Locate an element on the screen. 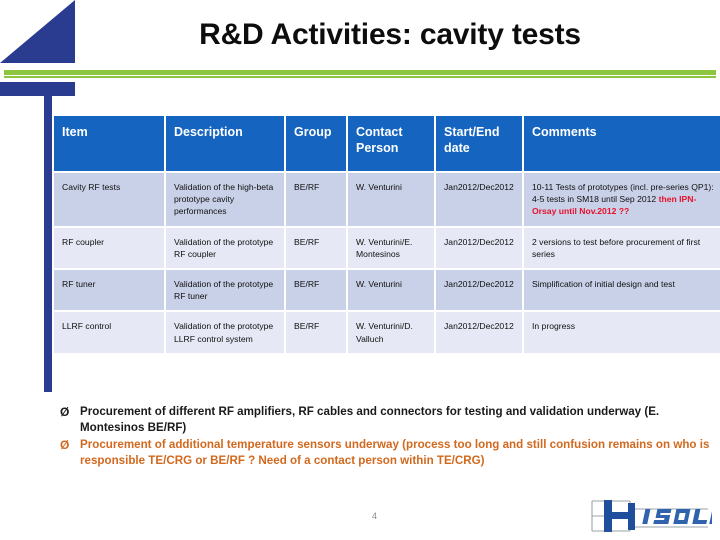  column-header-group: Group is located at coordinates (316, 143).